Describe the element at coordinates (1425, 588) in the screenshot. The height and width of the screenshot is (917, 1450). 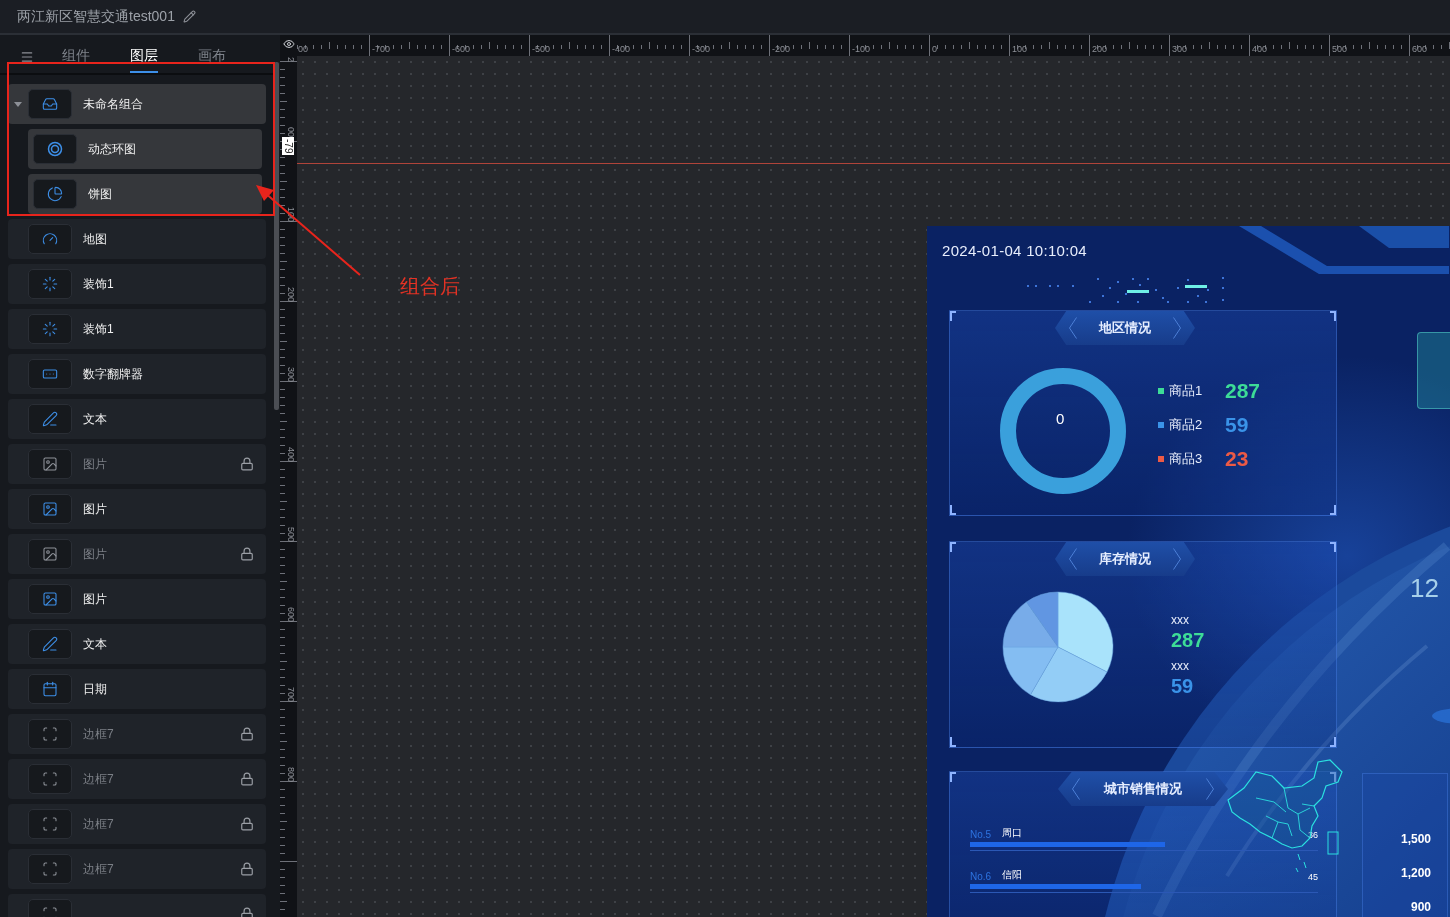
I see `big-number: 12` at that location.